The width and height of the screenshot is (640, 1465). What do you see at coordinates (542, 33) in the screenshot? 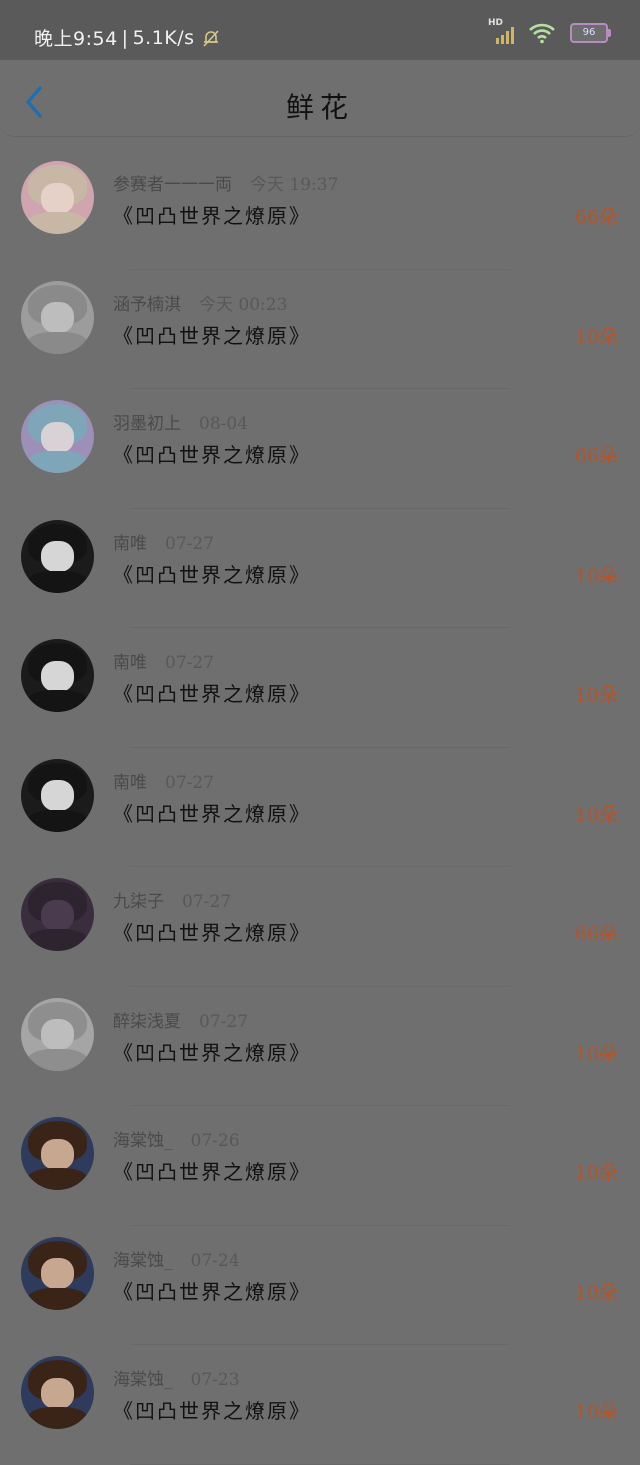
I see `wifi-icon` at bounding box center [542, 33].